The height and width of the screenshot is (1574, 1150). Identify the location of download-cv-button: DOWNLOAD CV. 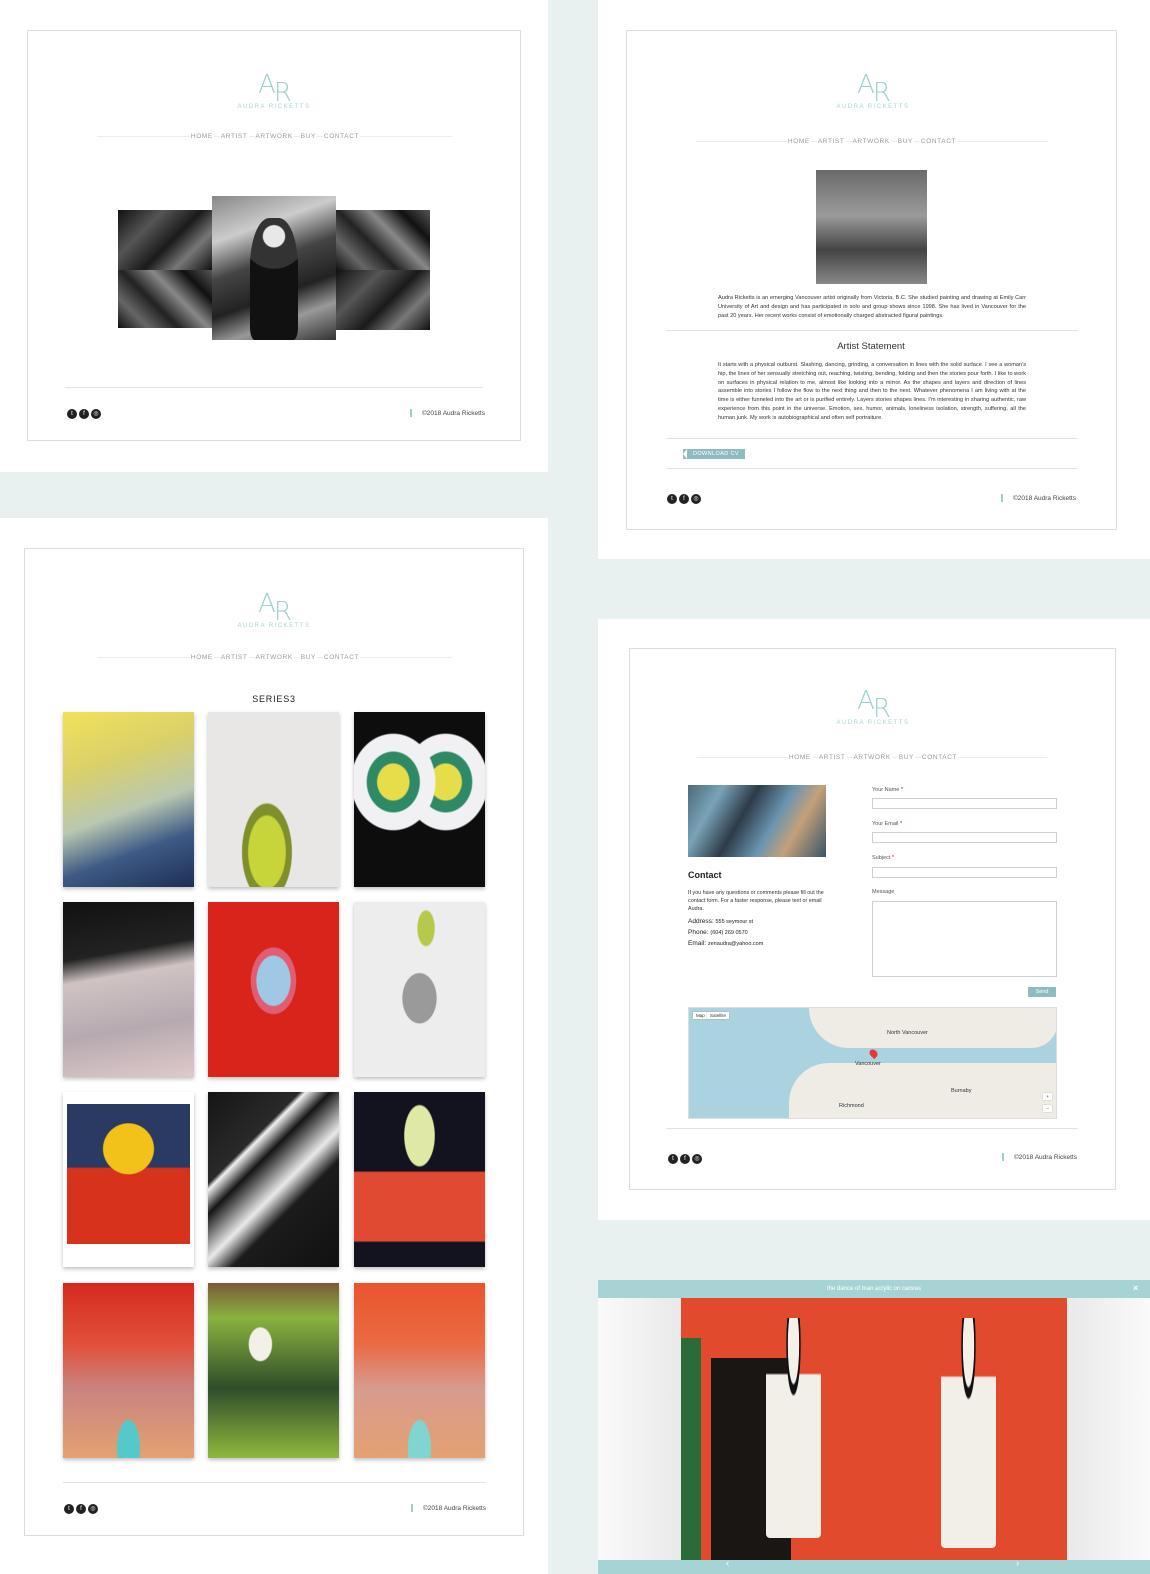
(714, 454).